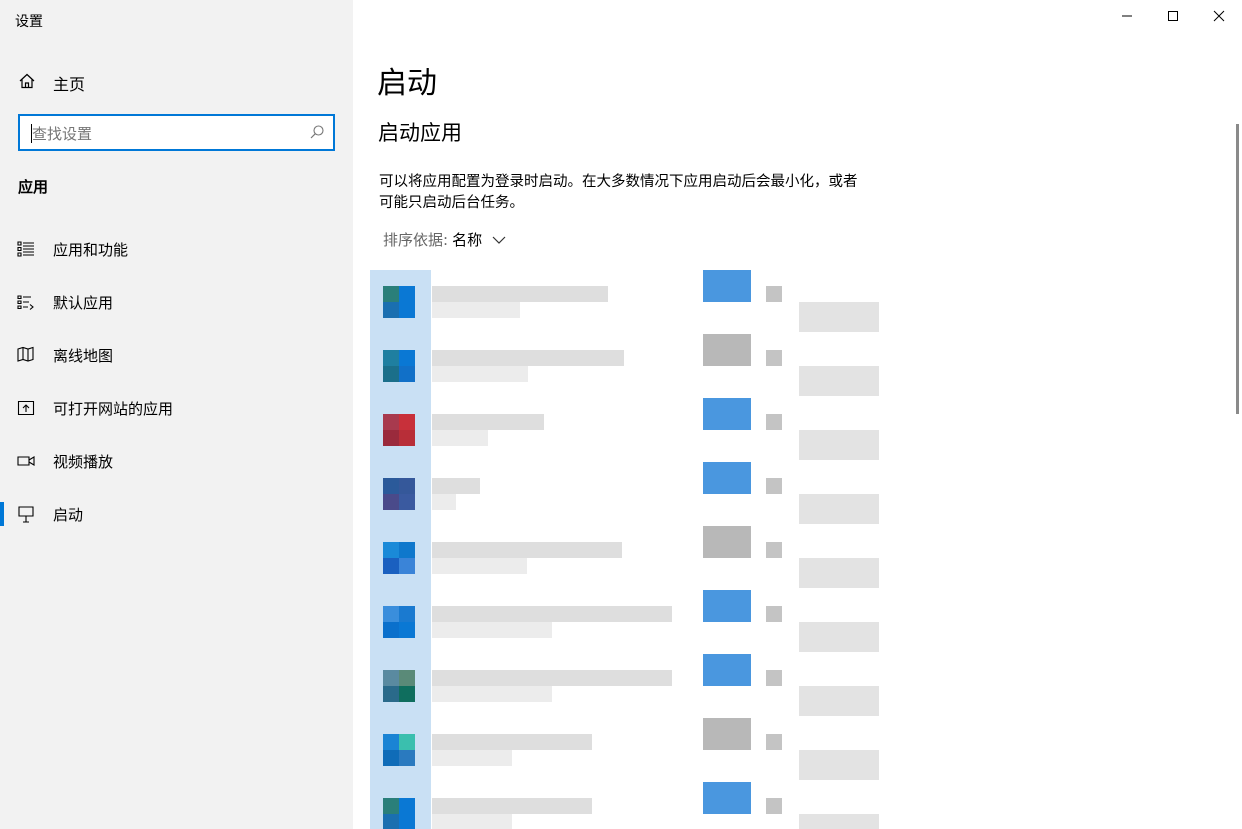 The height and width of the screenshot is (829, 1242). I want to click on maximize-button, so click(1173, 16).